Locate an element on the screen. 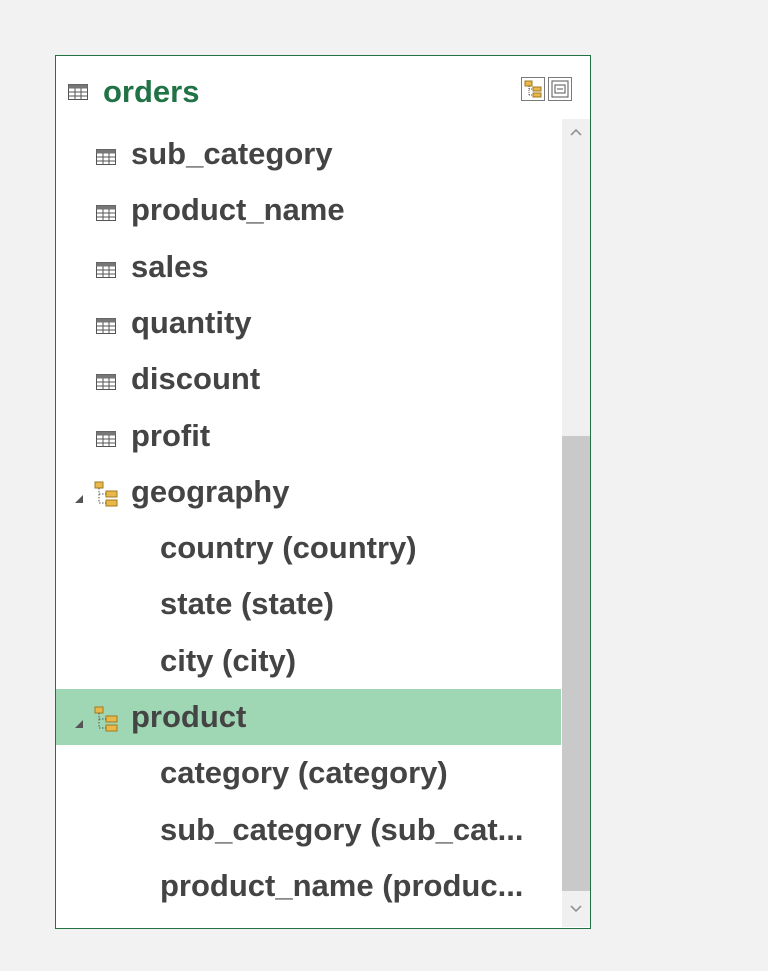  level-row: city (city) is located at coordinates (308, 661).